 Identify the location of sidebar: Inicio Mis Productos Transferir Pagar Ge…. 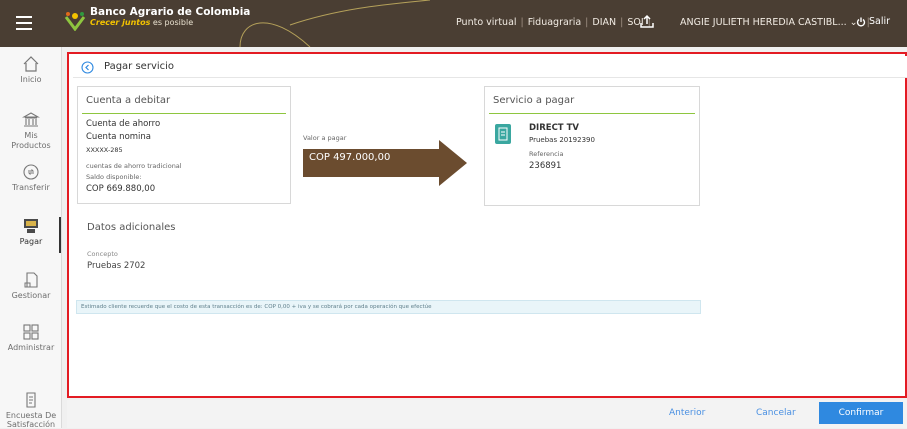
(31, 238).